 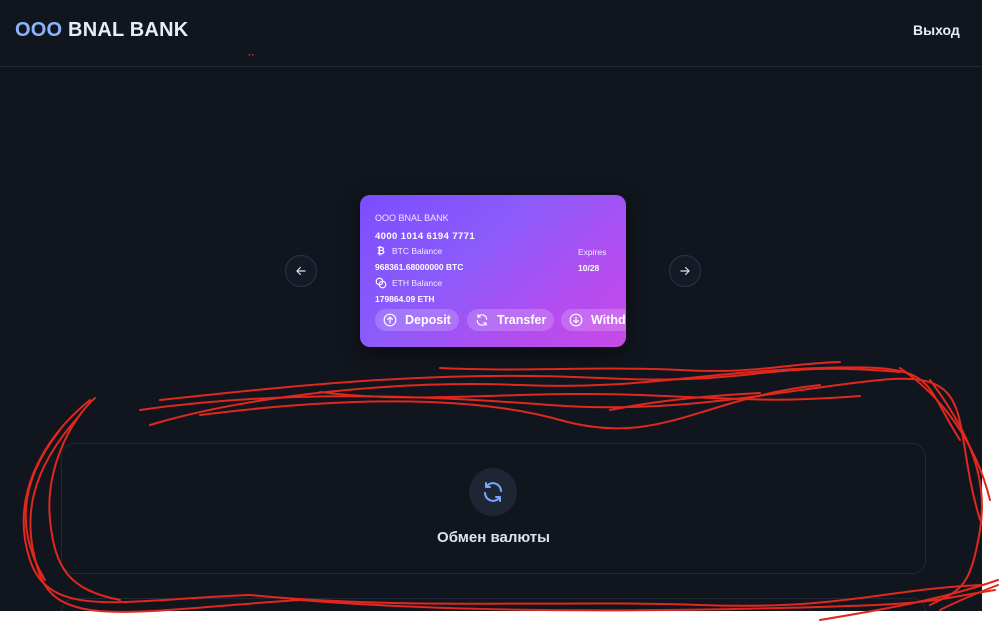 I want to click on exchange-title: Обмен валюты, so click(x=493, y=537).